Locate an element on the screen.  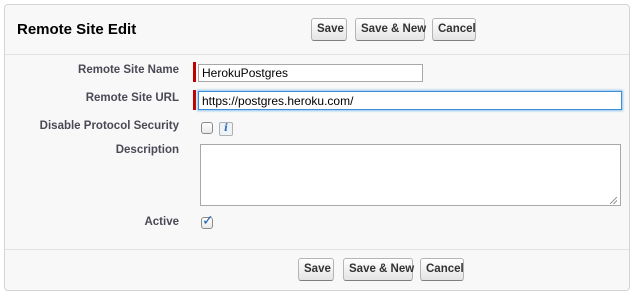
disable-protocol-security-checkbox is located at coordinates (207, 128).